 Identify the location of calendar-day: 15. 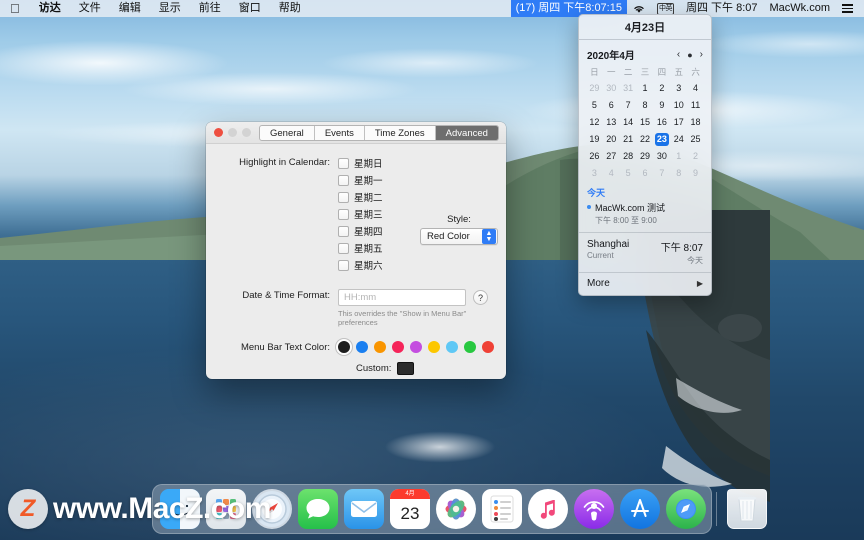
(645, 122).